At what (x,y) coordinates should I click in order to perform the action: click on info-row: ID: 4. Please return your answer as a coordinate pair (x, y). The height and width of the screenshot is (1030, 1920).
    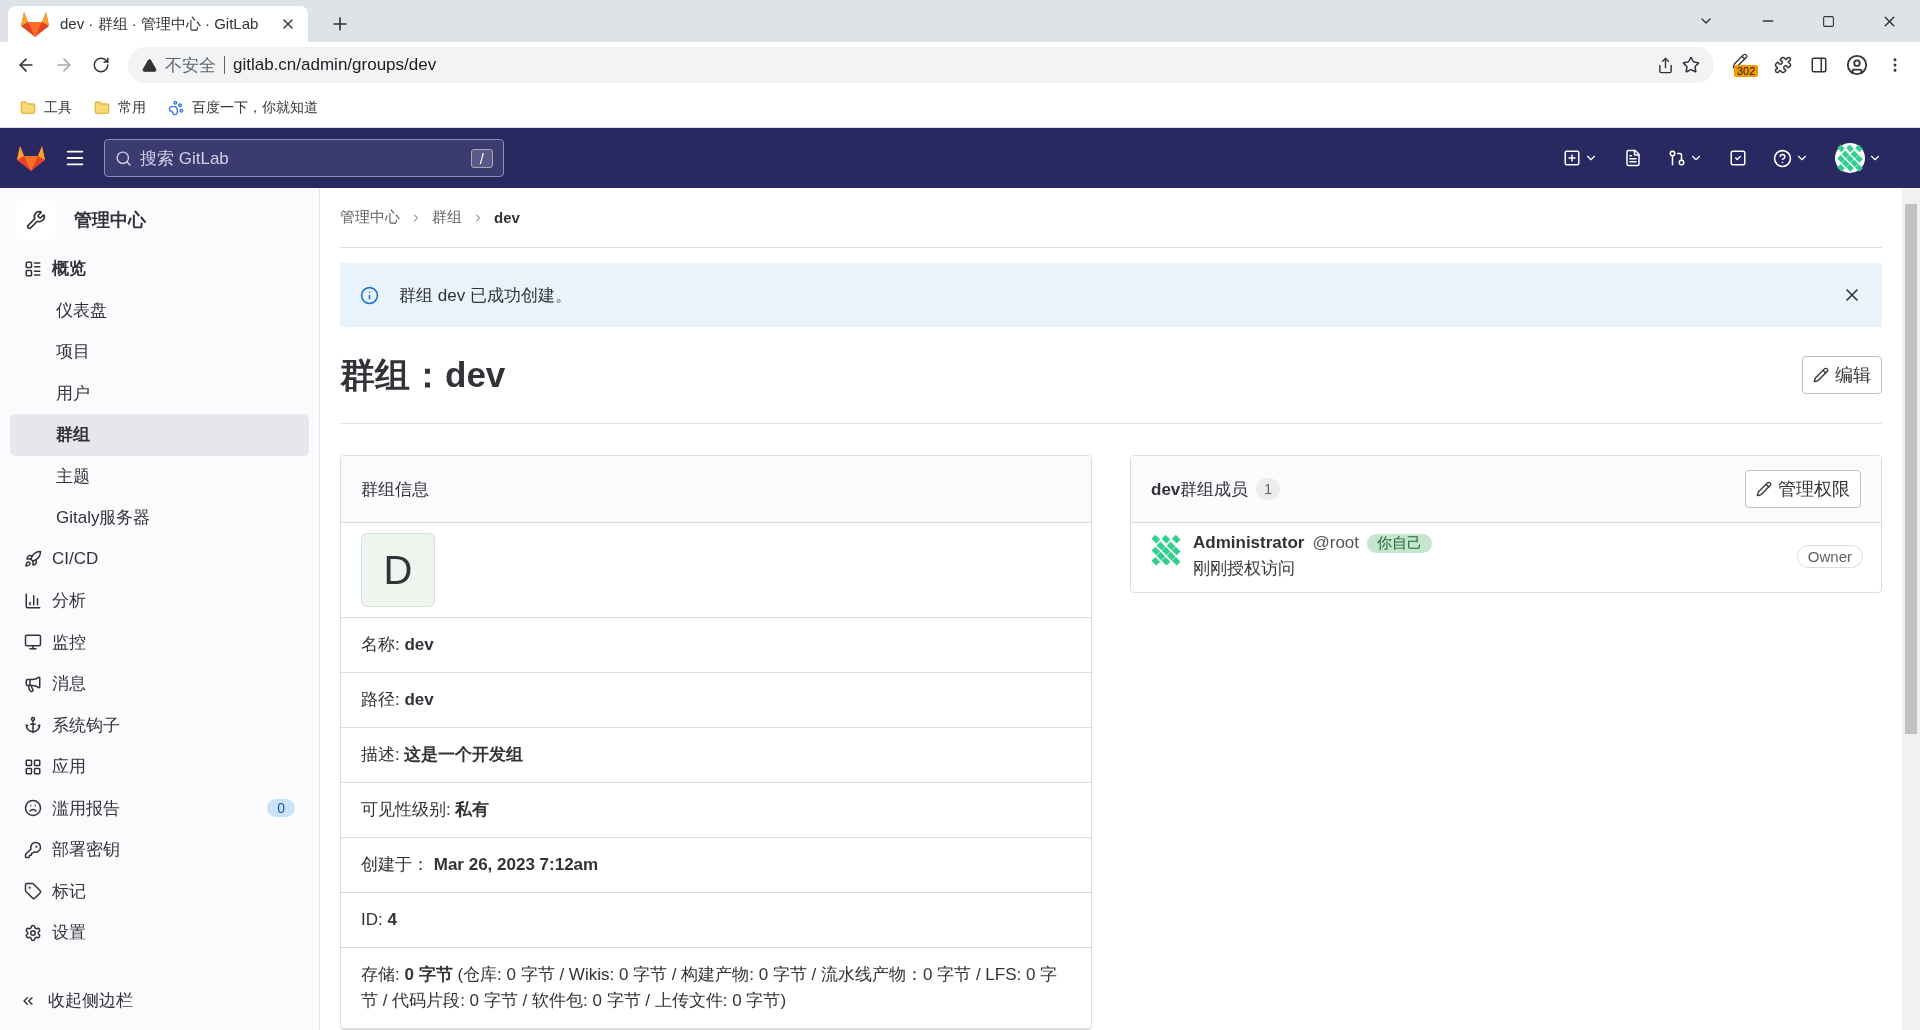
    Looking at the image, I should click on (716, 920).